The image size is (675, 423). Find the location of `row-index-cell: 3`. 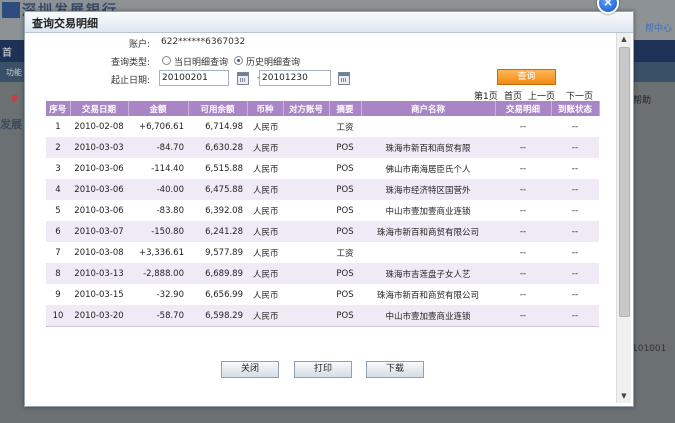

row-index-cell: 3 is located at coordinates (58, 168).